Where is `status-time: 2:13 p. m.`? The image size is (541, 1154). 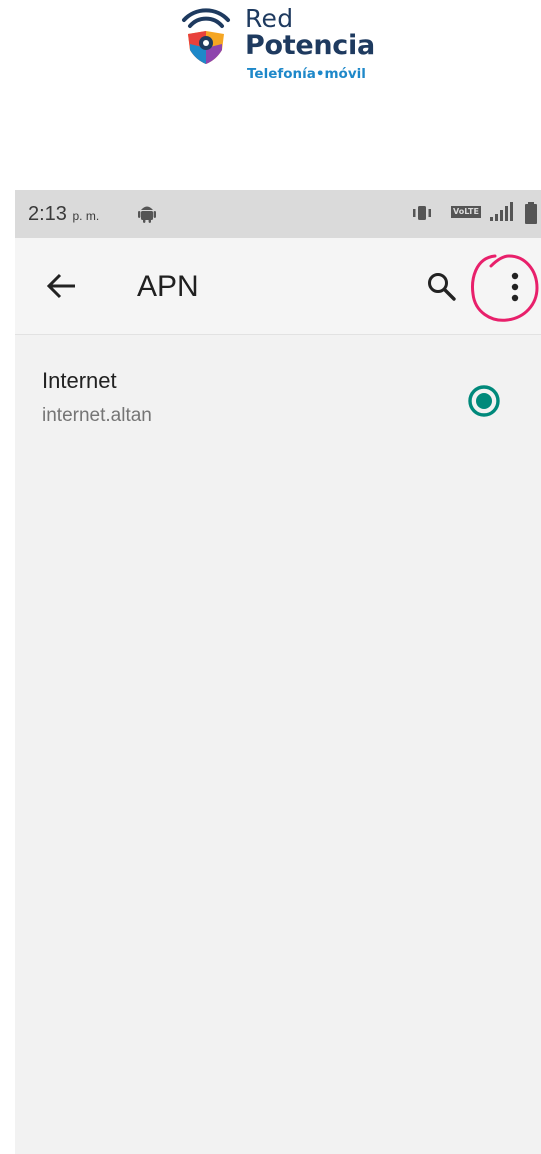
status-time: 2:13 p. m. is located at coordinates (63, 215).